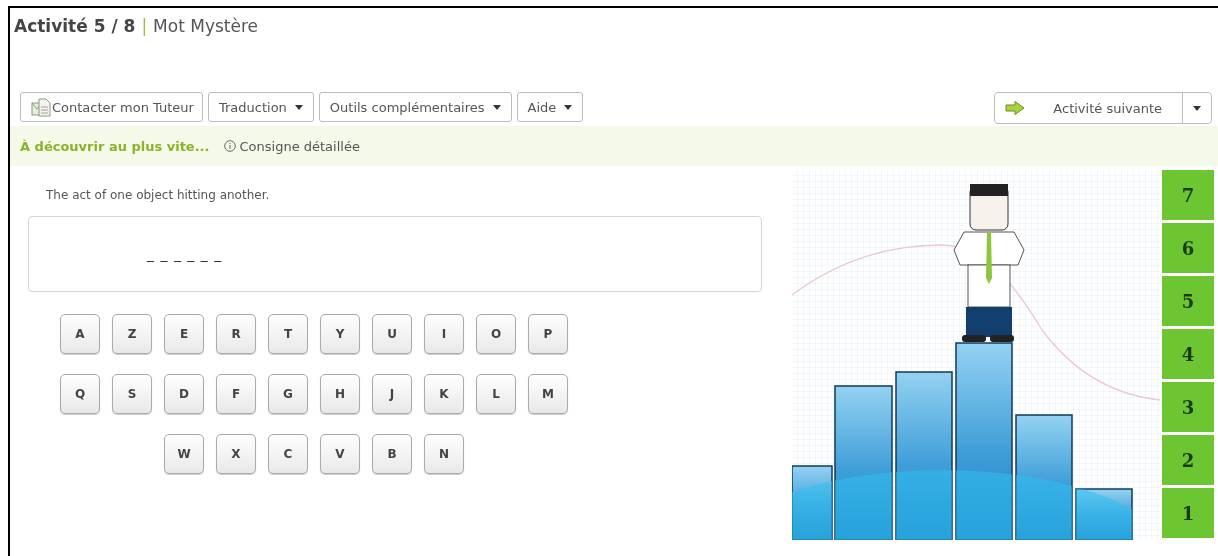 This screenshot has width=1218, height=556. What do you see at coordinates (1188, 513) in the screenshot?
I see `level-number: 1` at bounding box center [1188, 513].